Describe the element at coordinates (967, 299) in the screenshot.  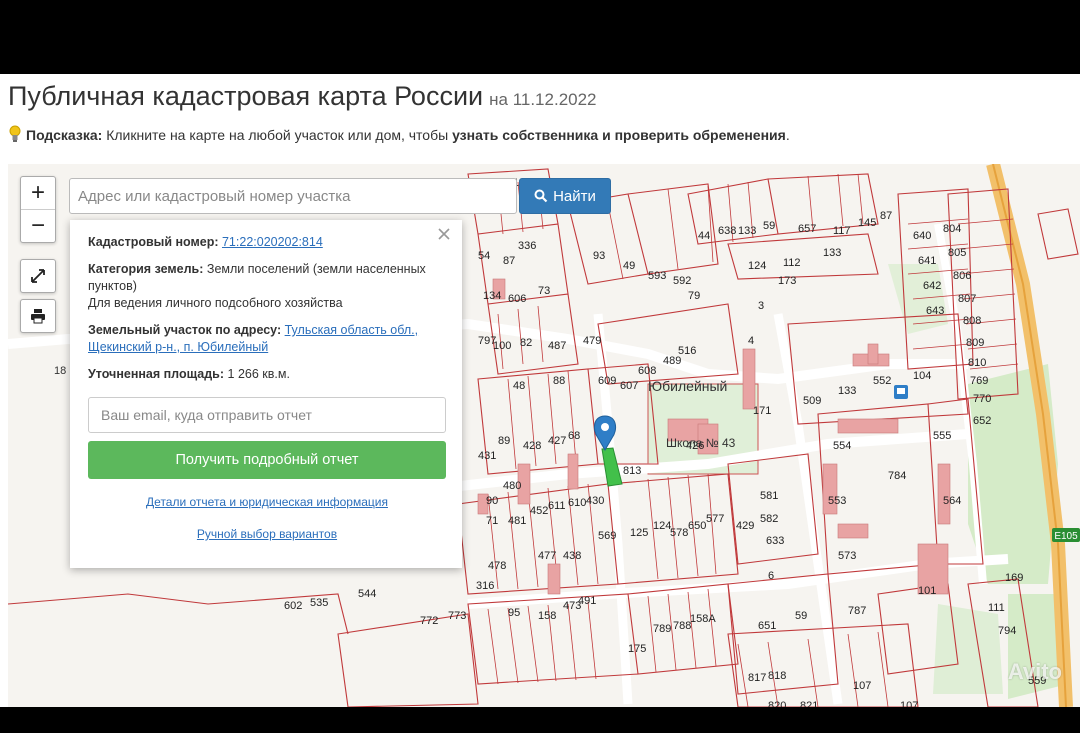
I see `parcel-number-label: 807` at that location.